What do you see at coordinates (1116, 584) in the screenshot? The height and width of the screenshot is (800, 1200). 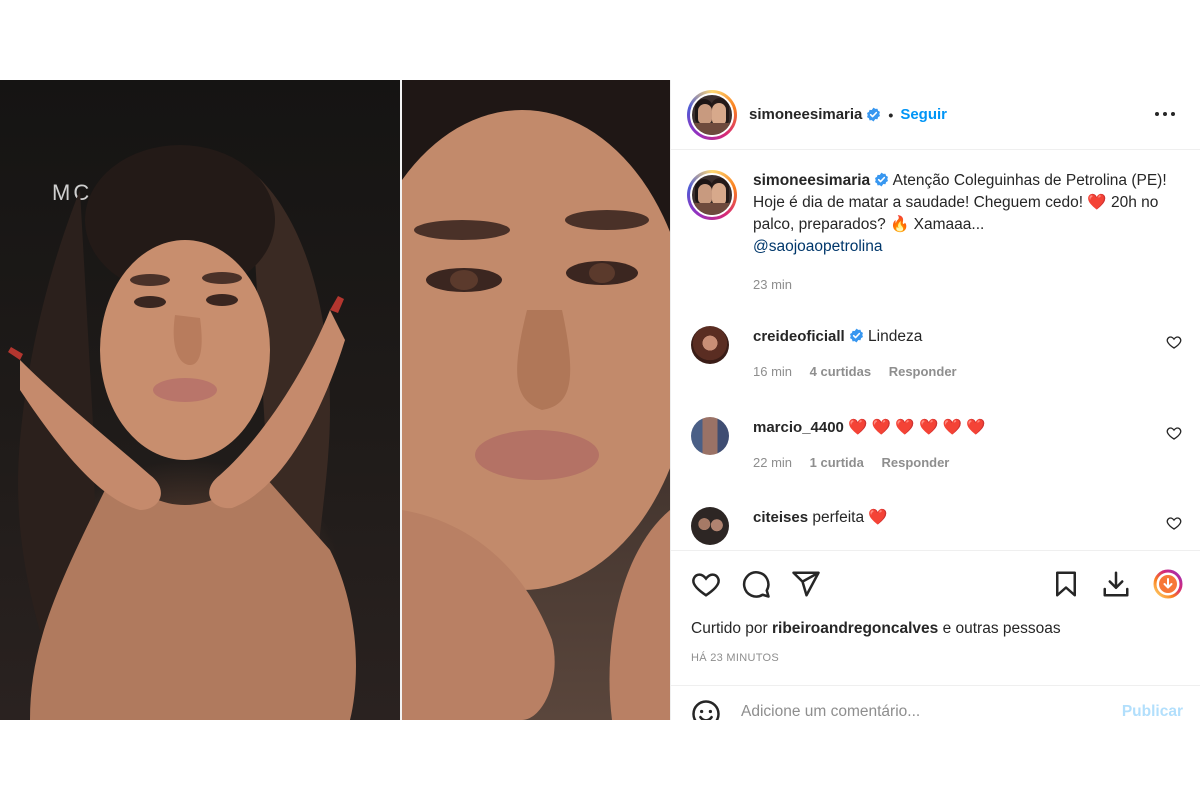 I see `download-icon` at bounding box center [1116, 584].